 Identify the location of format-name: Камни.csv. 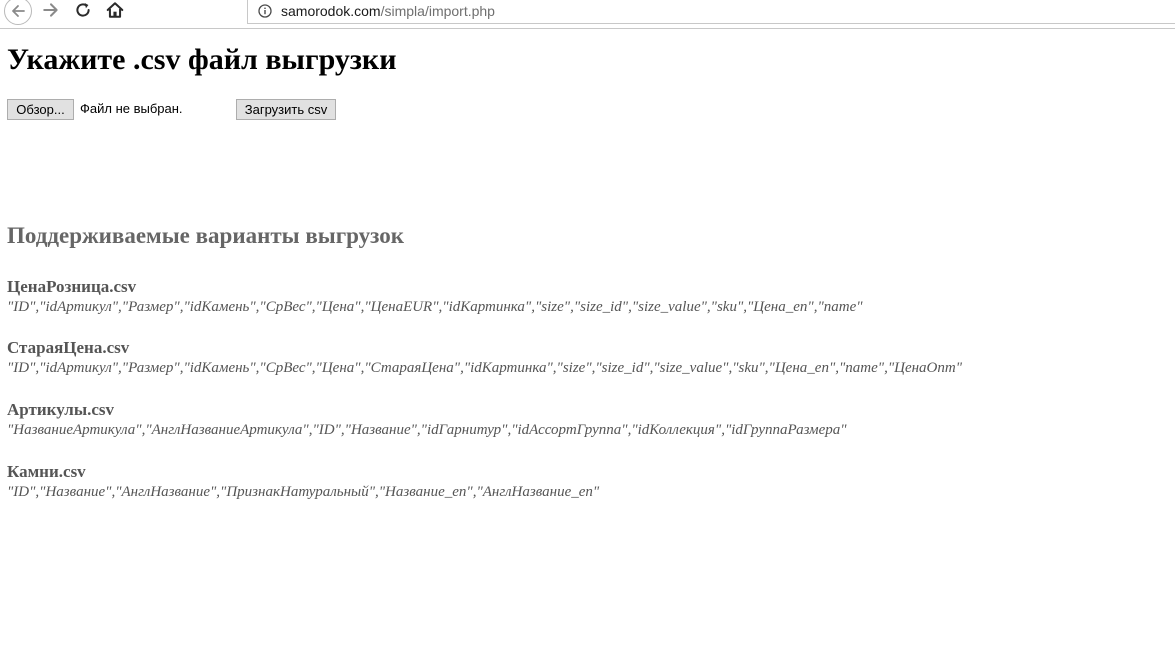
(46, 471).